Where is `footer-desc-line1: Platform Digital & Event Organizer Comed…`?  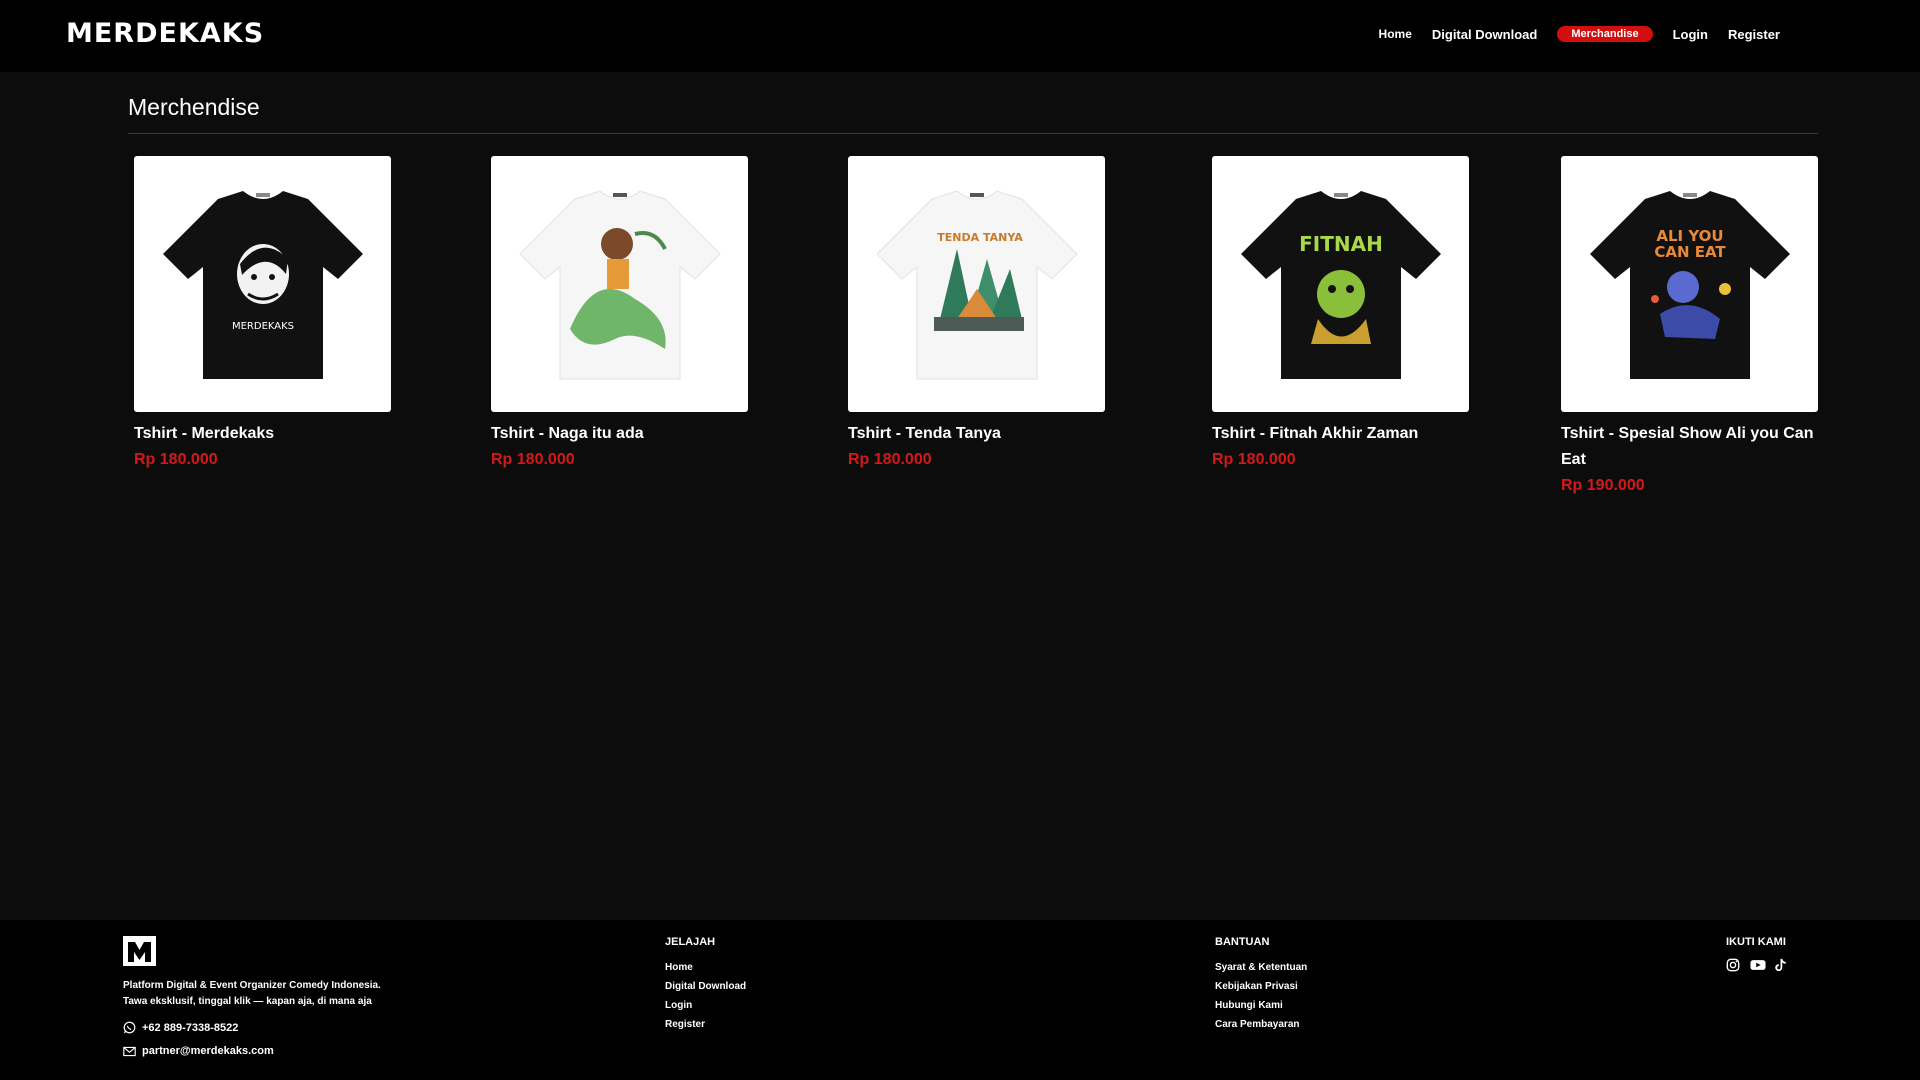 footer-desc-line1: Platform Digital & Event Organizer Comed… is located at coordinates (252, 985).